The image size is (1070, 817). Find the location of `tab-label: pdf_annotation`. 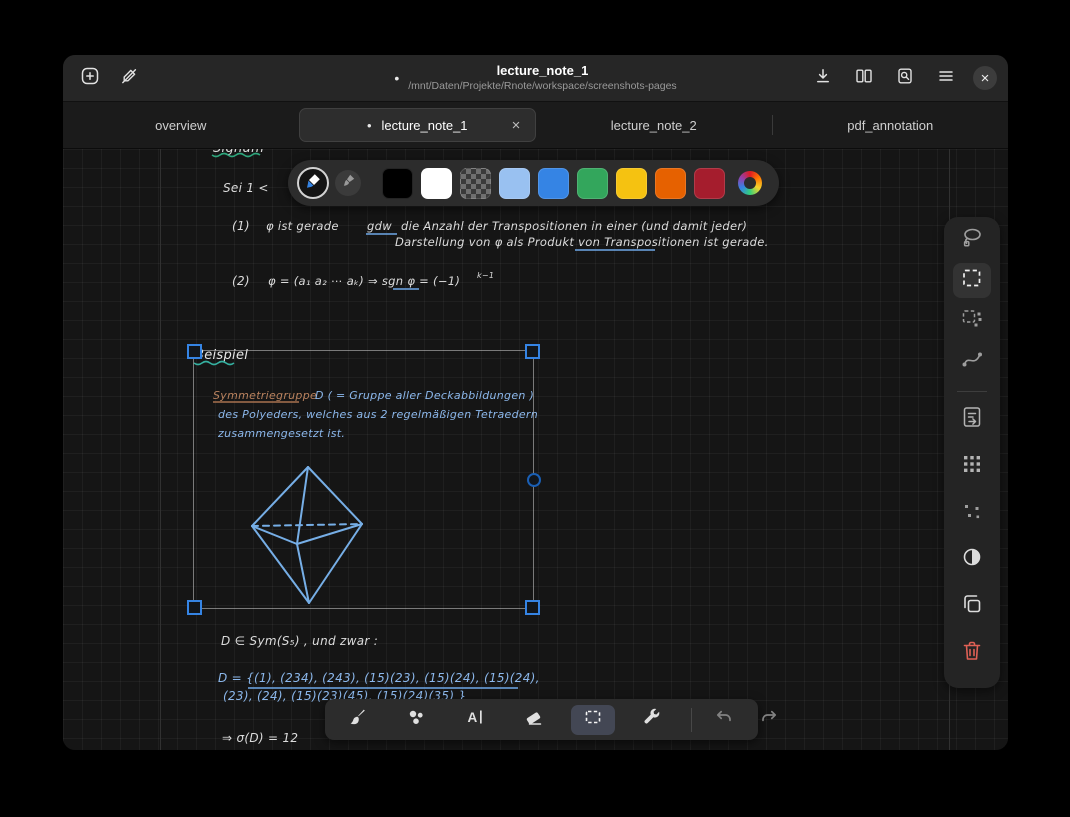

tab-label: pdf_annotation is located at coordinates (890, 125).